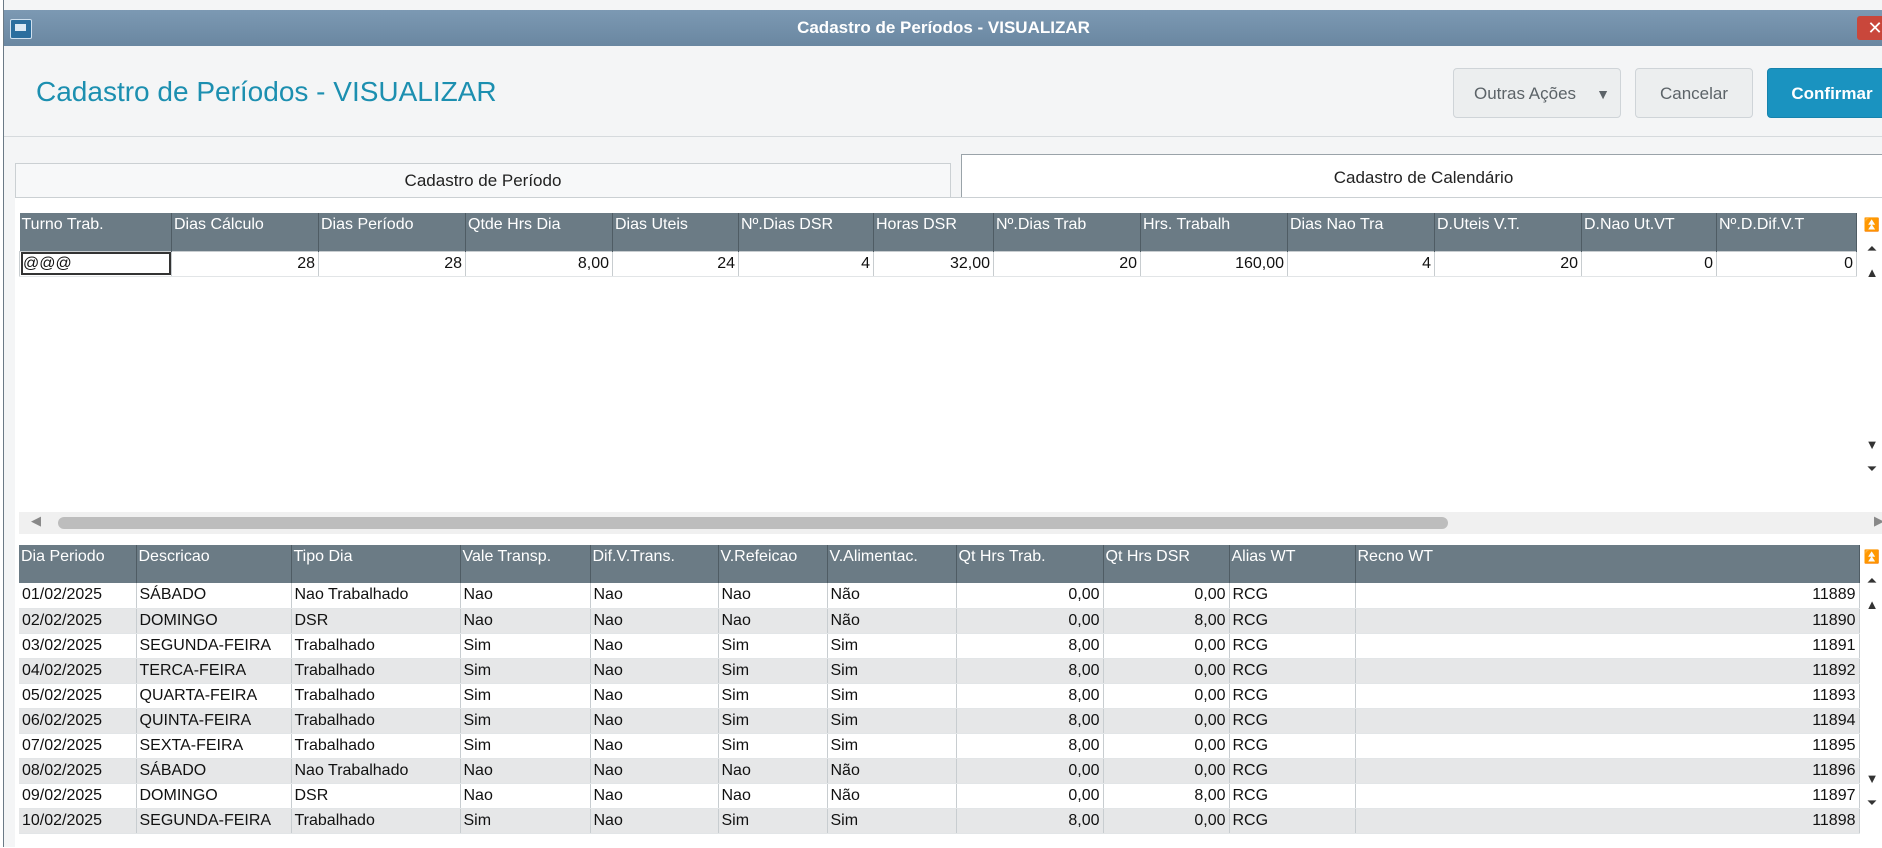 The height and width of the screenshot is (848, 1882). I want to click on table-cell: TERCA-FEIRA, so click(214, 671).